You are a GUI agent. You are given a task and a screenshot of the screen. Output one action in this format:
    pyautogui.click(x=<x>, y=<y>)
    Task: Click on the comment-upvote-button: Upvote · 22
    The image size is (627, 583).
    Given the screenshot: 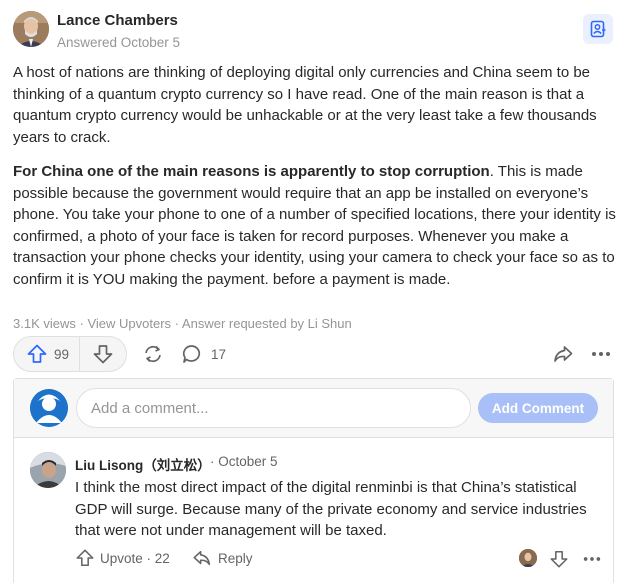 What is the action you would take?
    pyautogui.click(x=122, y=558)
    